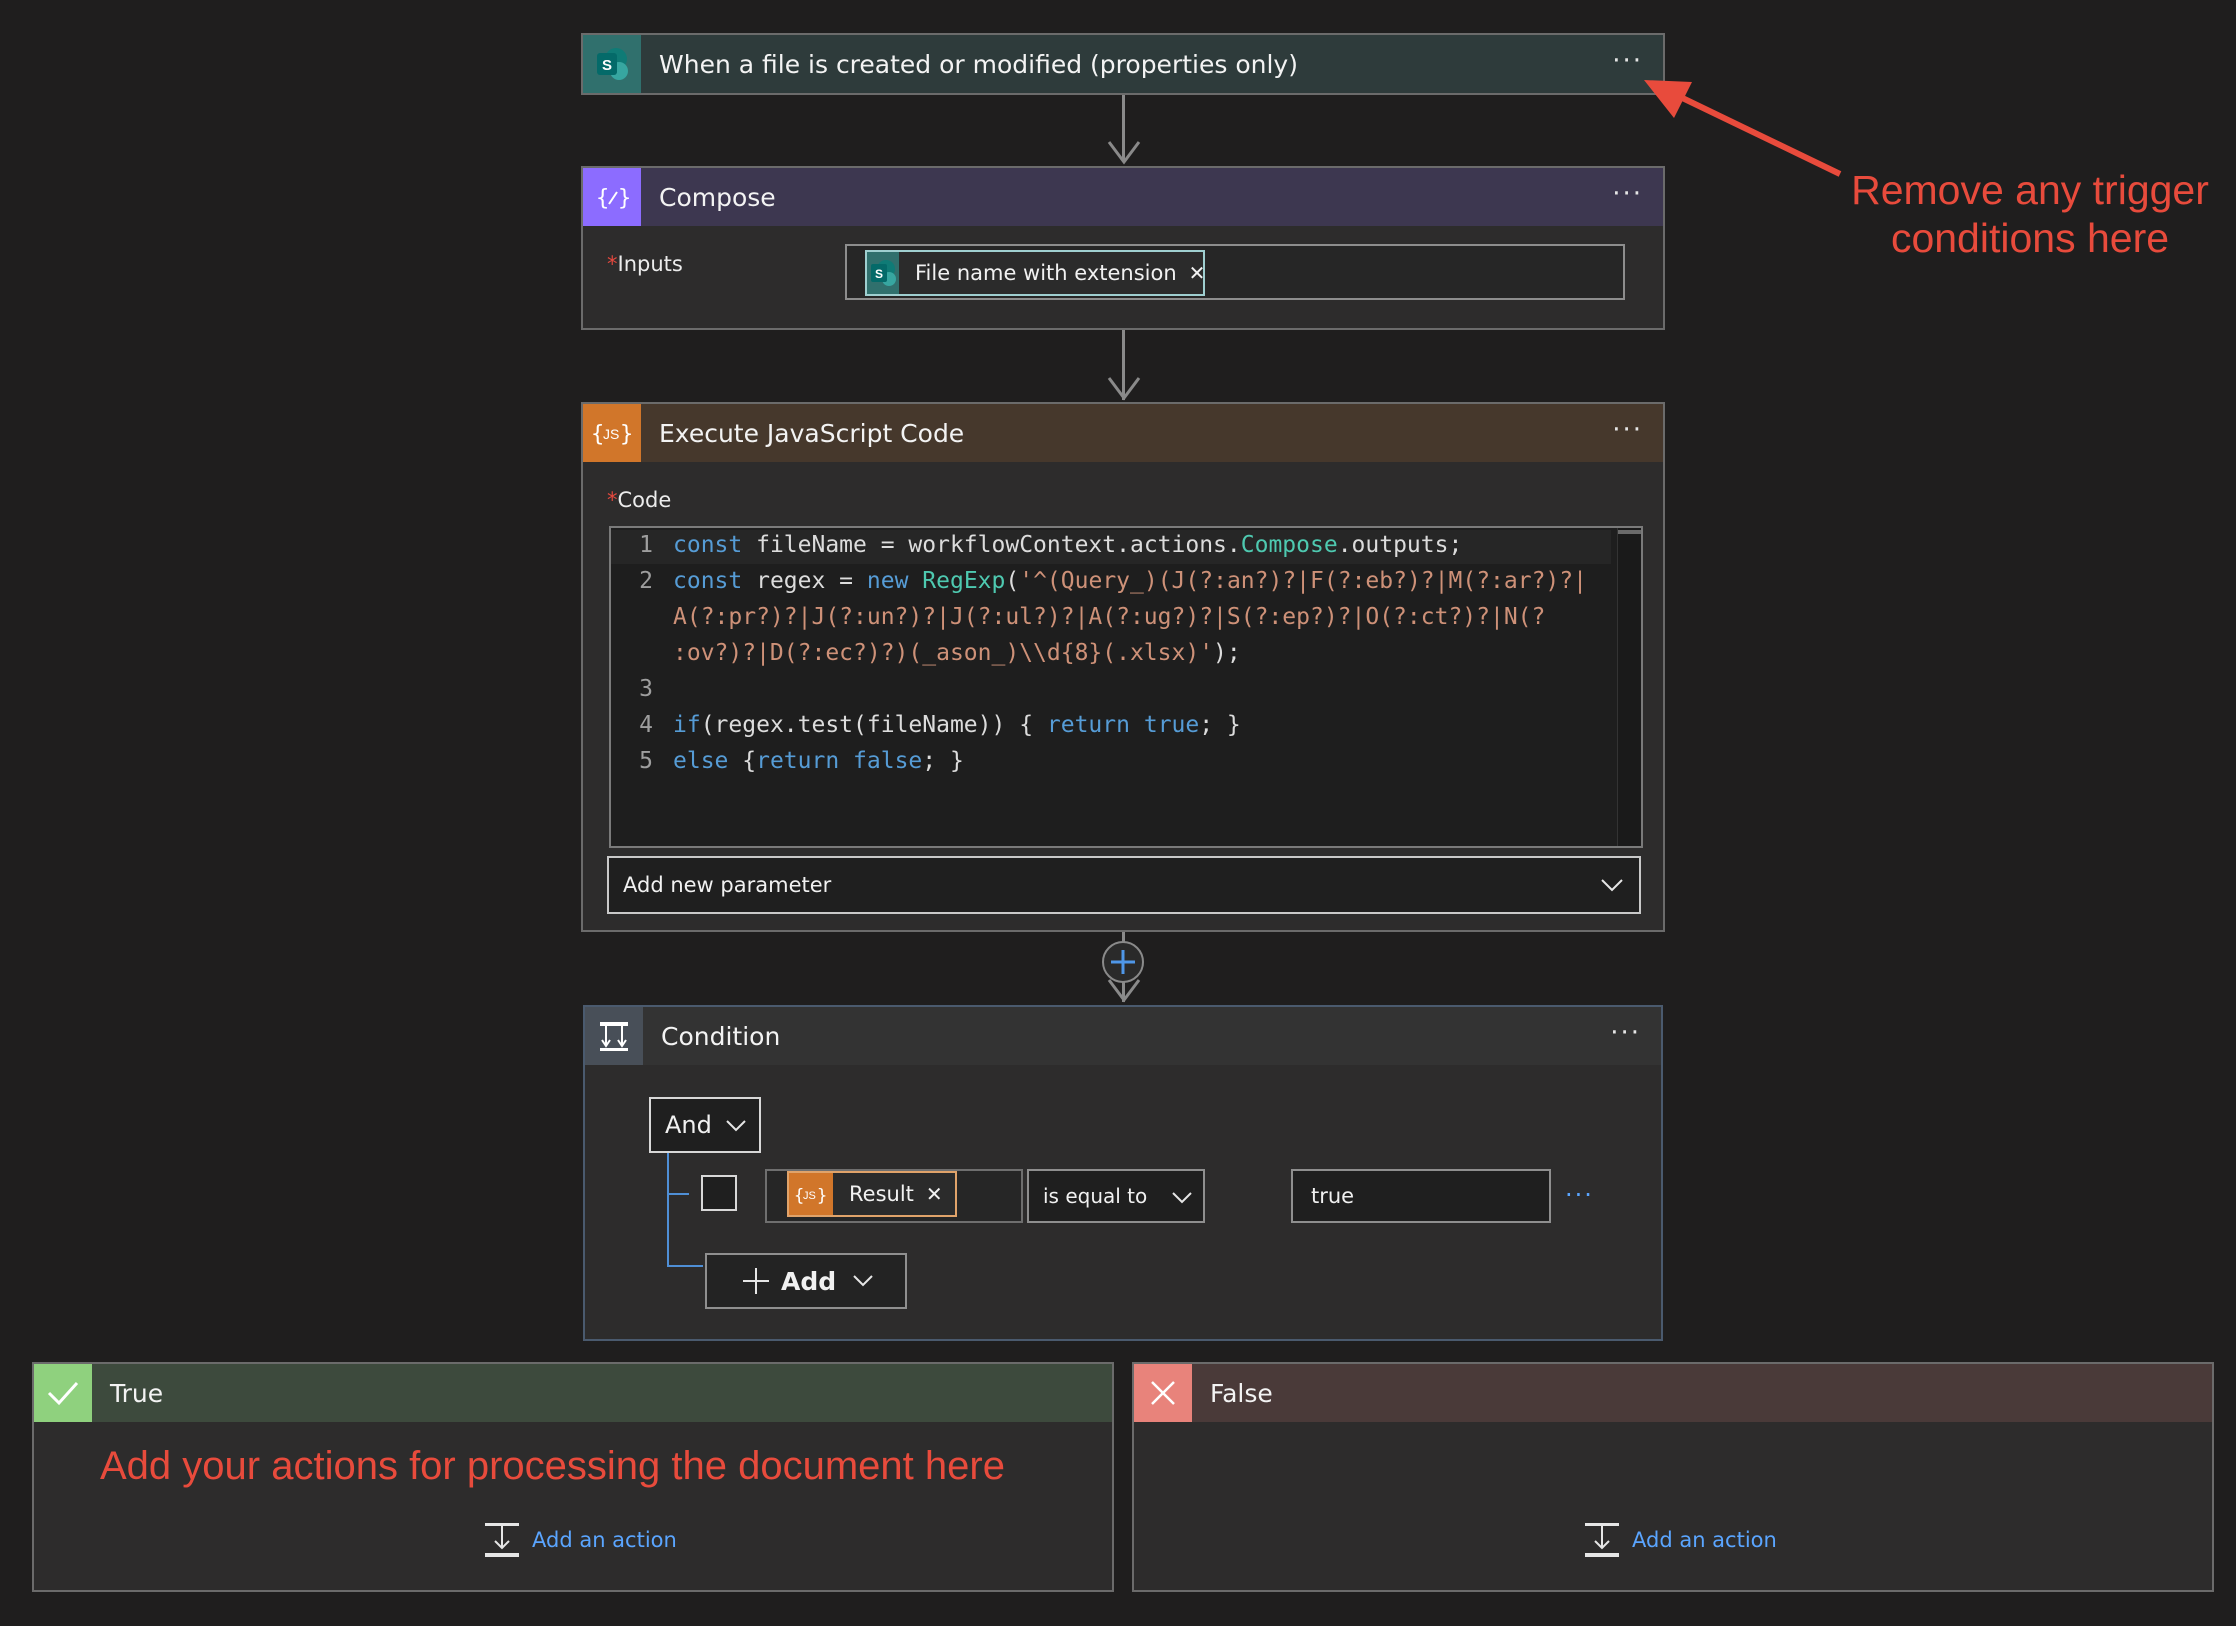 This screenshot has width=2236, height=1626. I want to click on line-number: 5, so click(646, 761).